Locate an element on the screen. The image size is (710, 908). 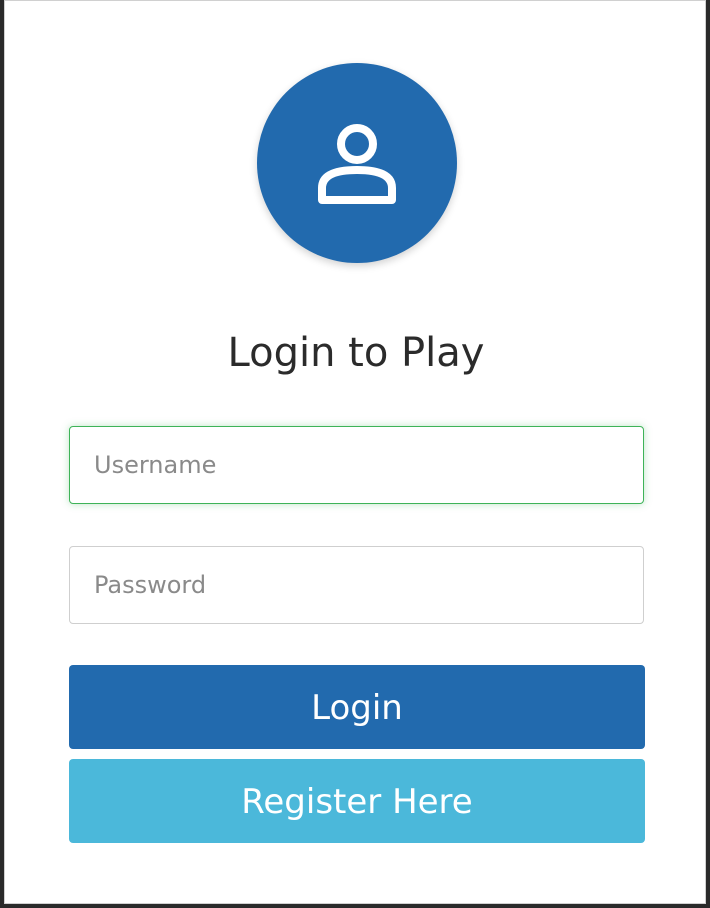
avatar is located at coordinates (357, 163).